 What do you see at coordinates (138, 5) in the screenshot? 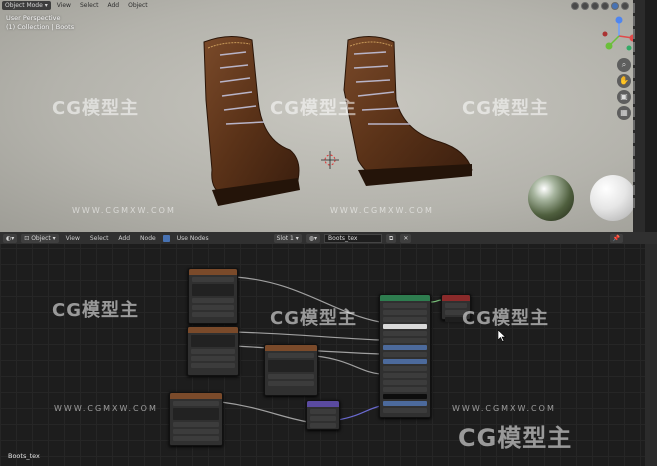
I see `menu-object: Object` at bounding box center [138, 5].